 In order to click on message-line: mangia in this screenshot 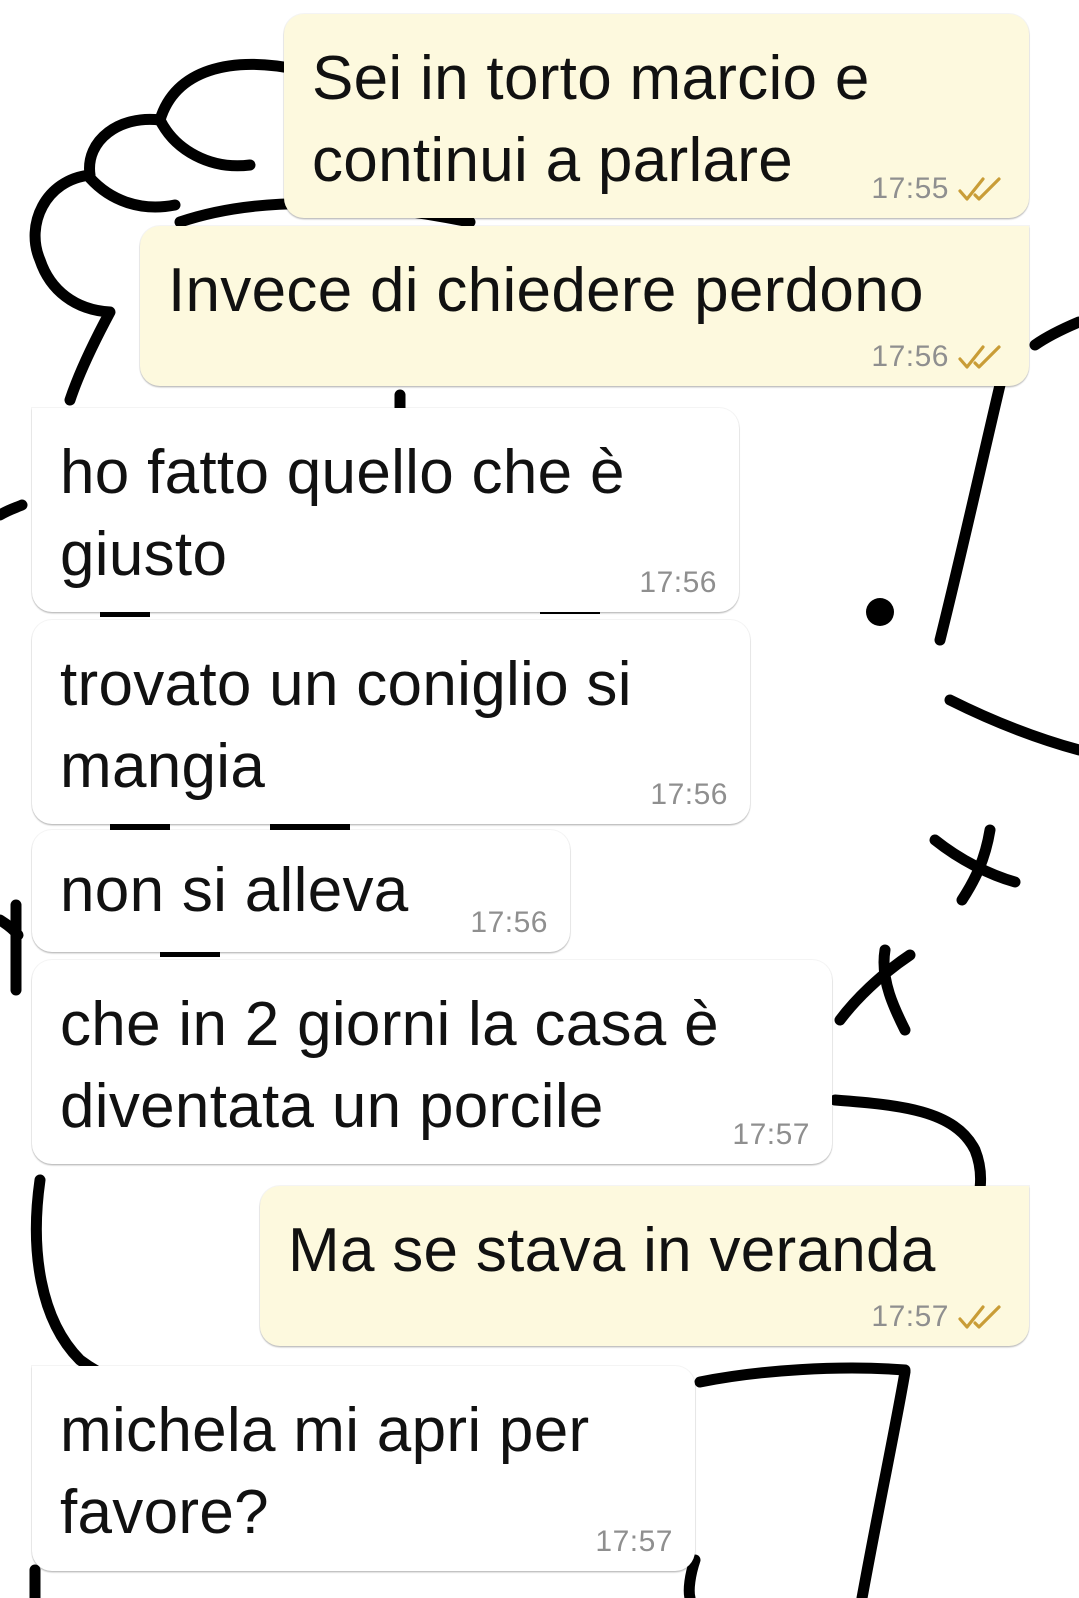, I will do `click(163, 766)`.